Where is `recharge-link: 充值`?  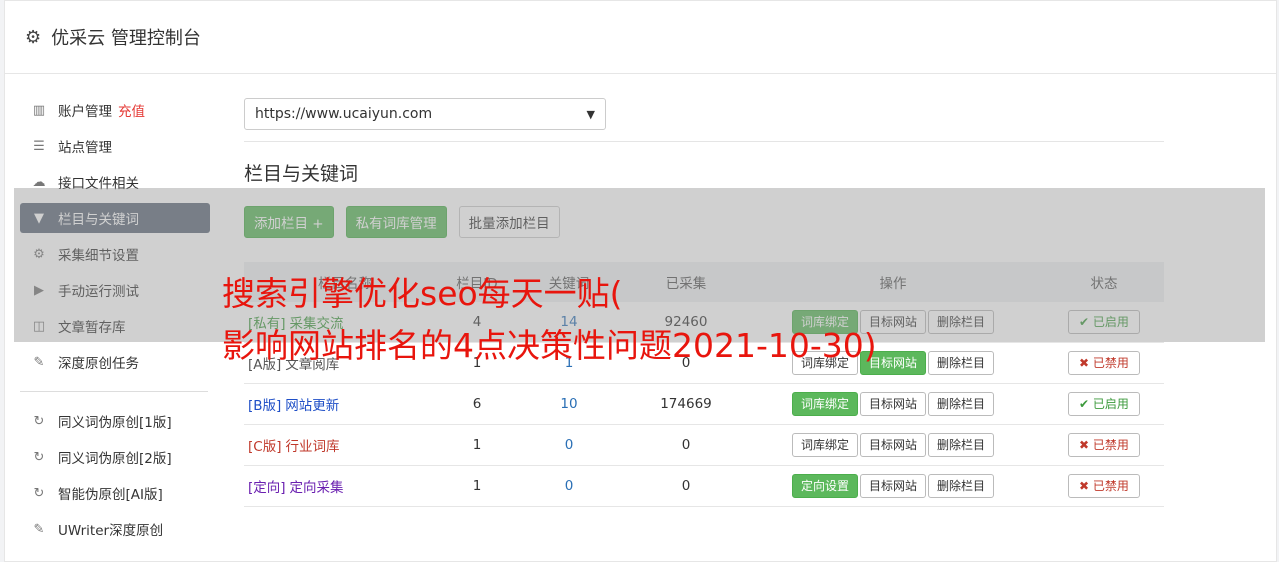
recharge-link: 充值 is located at coordinates (131, 110).